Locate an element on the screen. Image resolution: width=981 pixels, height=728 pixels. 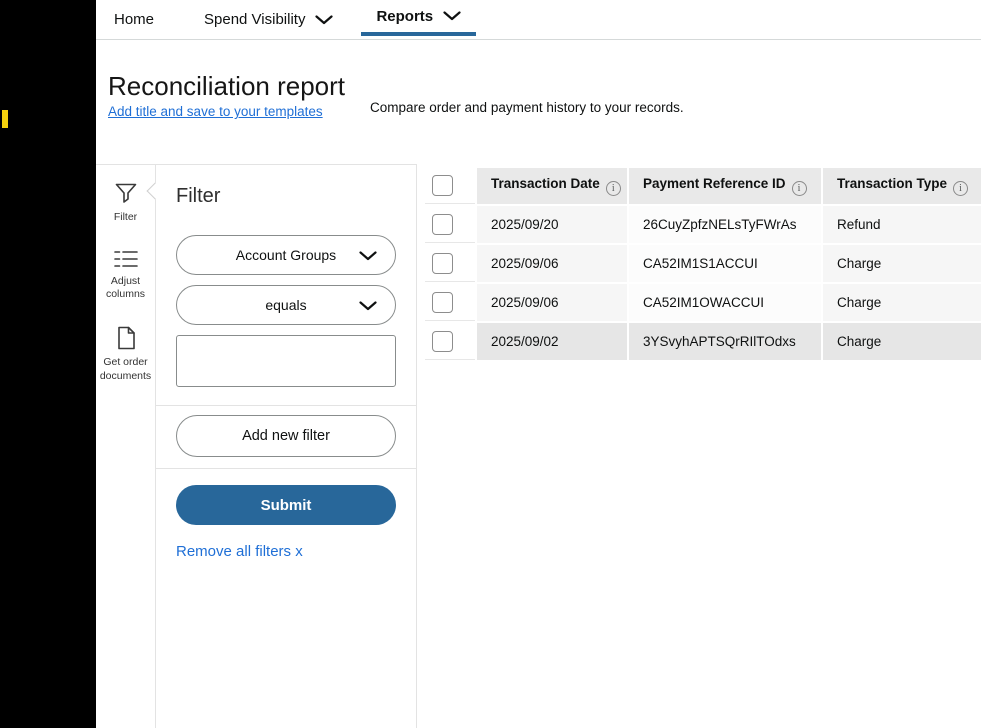
cell-payment-reference-id: 26CuyZpfzNELsTyFWrAs is located at coordinates (725, 224).